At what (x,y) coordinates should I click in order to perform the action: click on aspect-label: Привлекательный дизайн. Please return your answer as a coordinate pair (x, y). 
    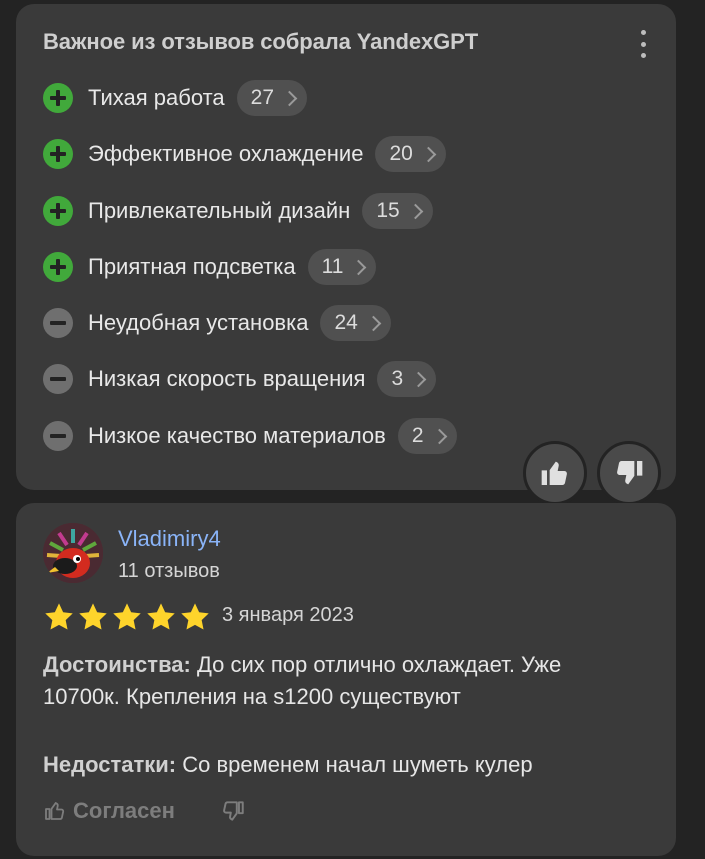
    Looking at the image, I should click on (219, 210).